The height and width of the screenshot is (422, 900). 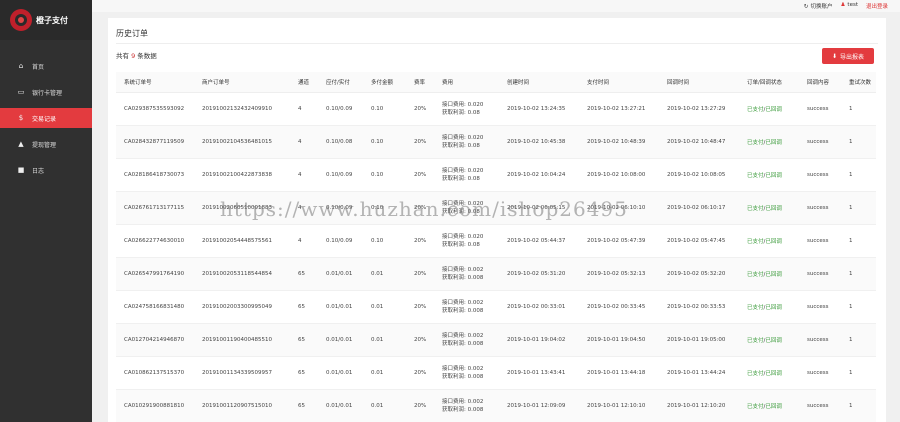 What do you see at coordinates (46, 170) in the screenshot?
I see `sidebar-item-logs: ■ 日志` at bounding box center [46, 170].